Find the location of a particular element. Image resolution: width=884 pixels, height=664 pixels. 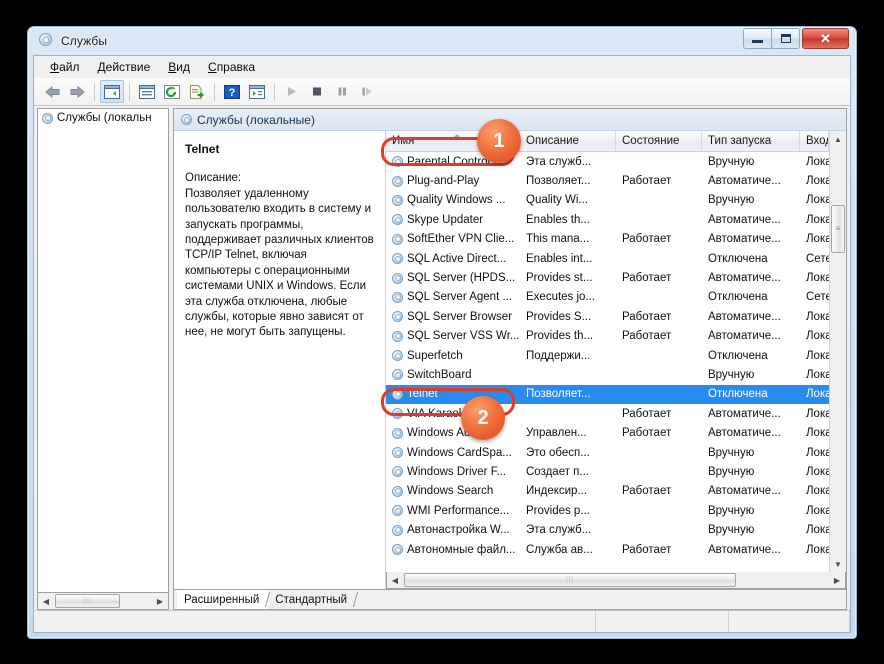

list-scroll-thumb: ≡ is located at coordinates (838, 229).